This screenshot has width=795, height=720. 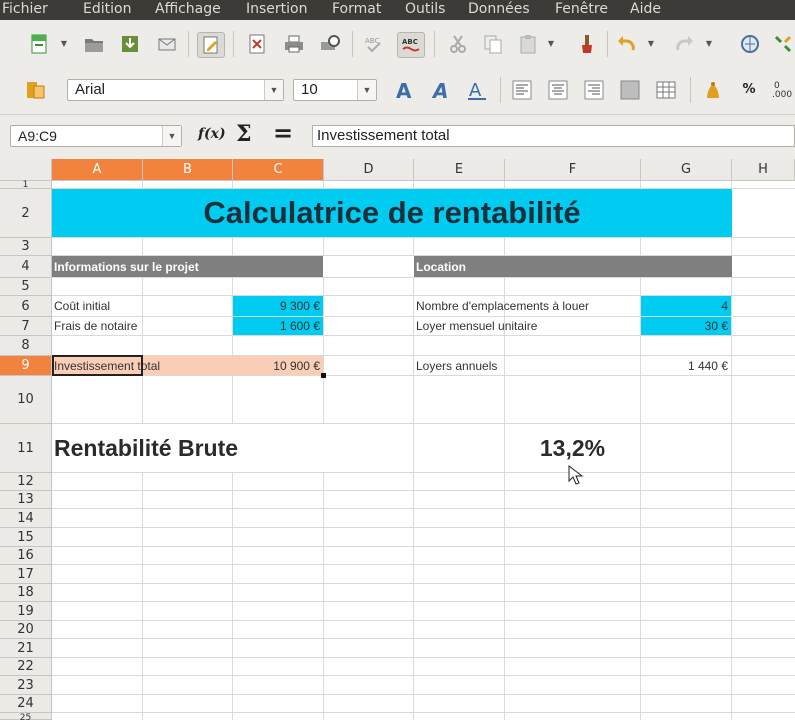 What do you see at coordinates (709, 44) in the screenshot?
I see `redo-dropdown-arrow: ▼` at bounding box center [709, 44].